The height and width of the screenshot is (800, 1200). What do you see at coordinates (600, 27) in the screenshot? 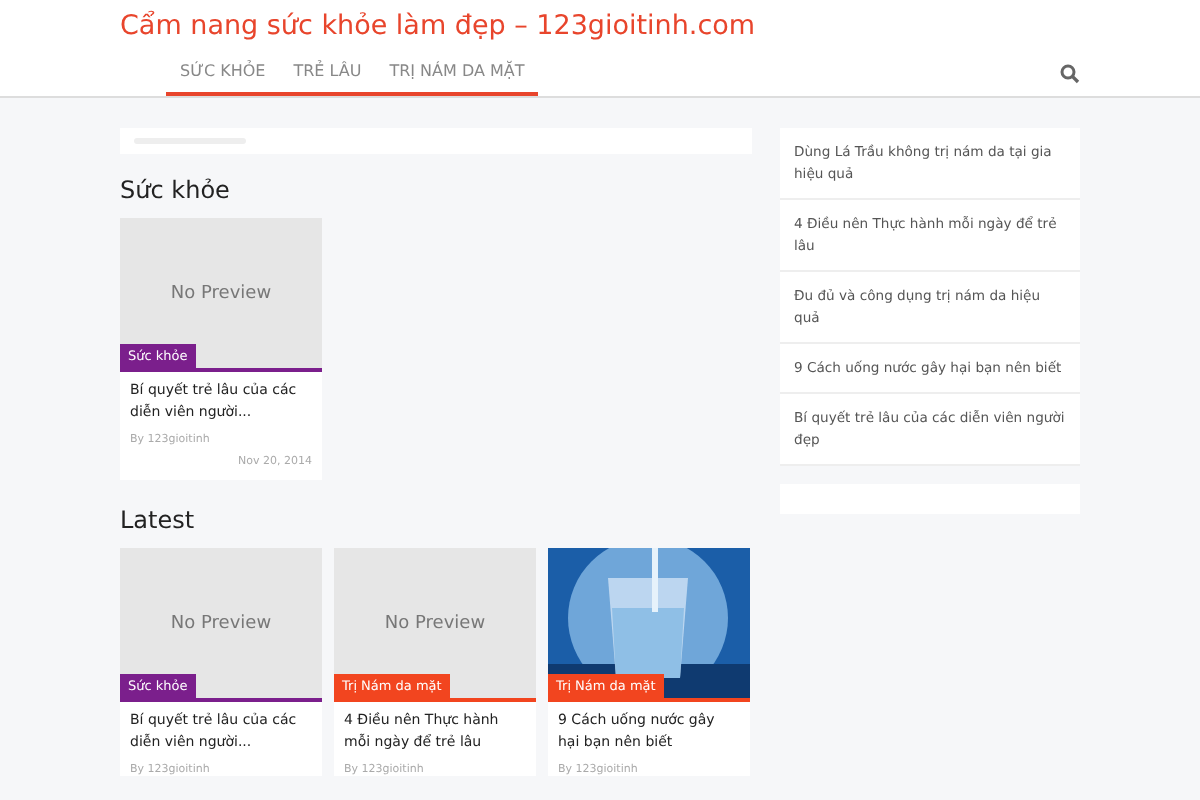
I see `site-title: Cẩm nang sức khỏe làm đẹp – 123gioitinh.com` at bounding box center [600, 27].